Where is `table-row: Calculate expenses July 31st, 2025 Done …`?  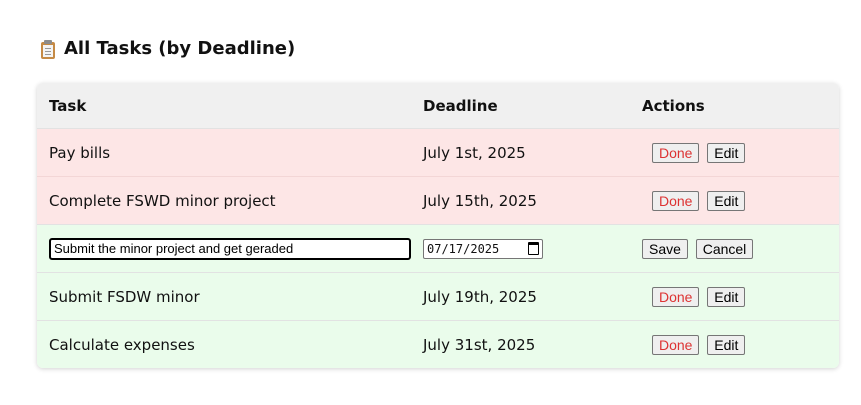
table-row: Calculate expenses July 31st, 2025 Done … is located at coordinates (438, 344).